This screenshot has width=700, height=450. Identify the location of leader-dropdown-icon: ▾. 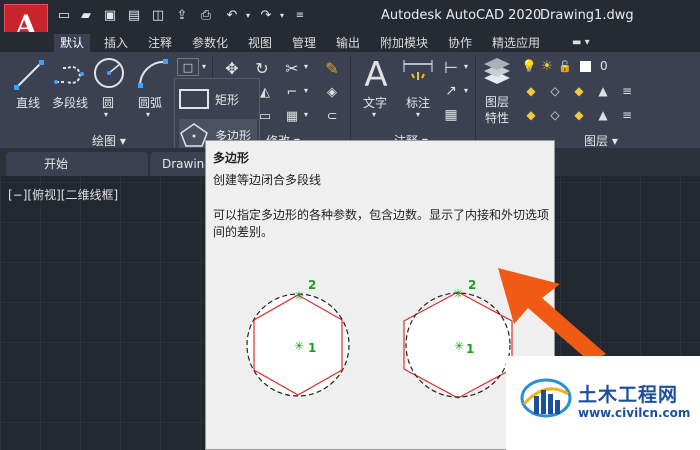
(466, 90).